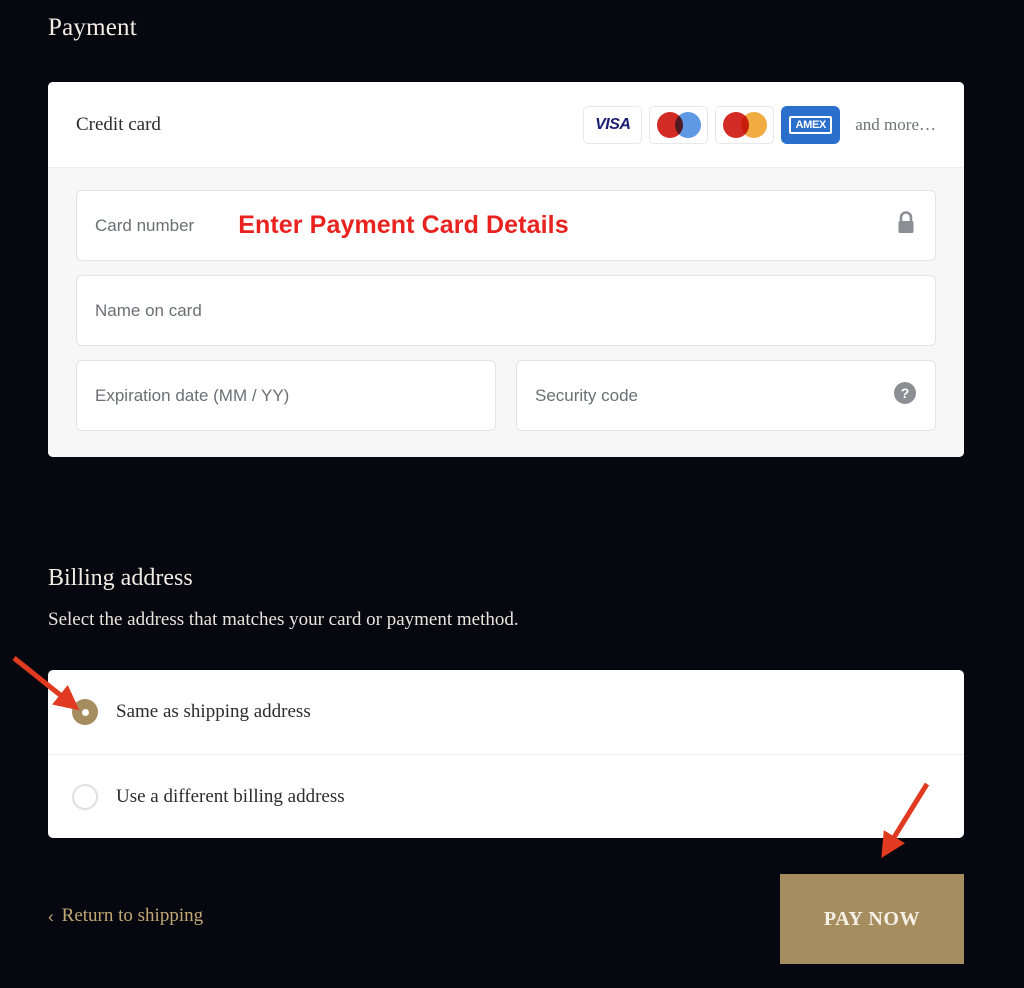 This screenshot has width=1024, height=988. What do you see at coordinates (148, 310) in the screenshot?
I see `name-on-card-placeholder: Name on card` at bounding box center [148, 310].